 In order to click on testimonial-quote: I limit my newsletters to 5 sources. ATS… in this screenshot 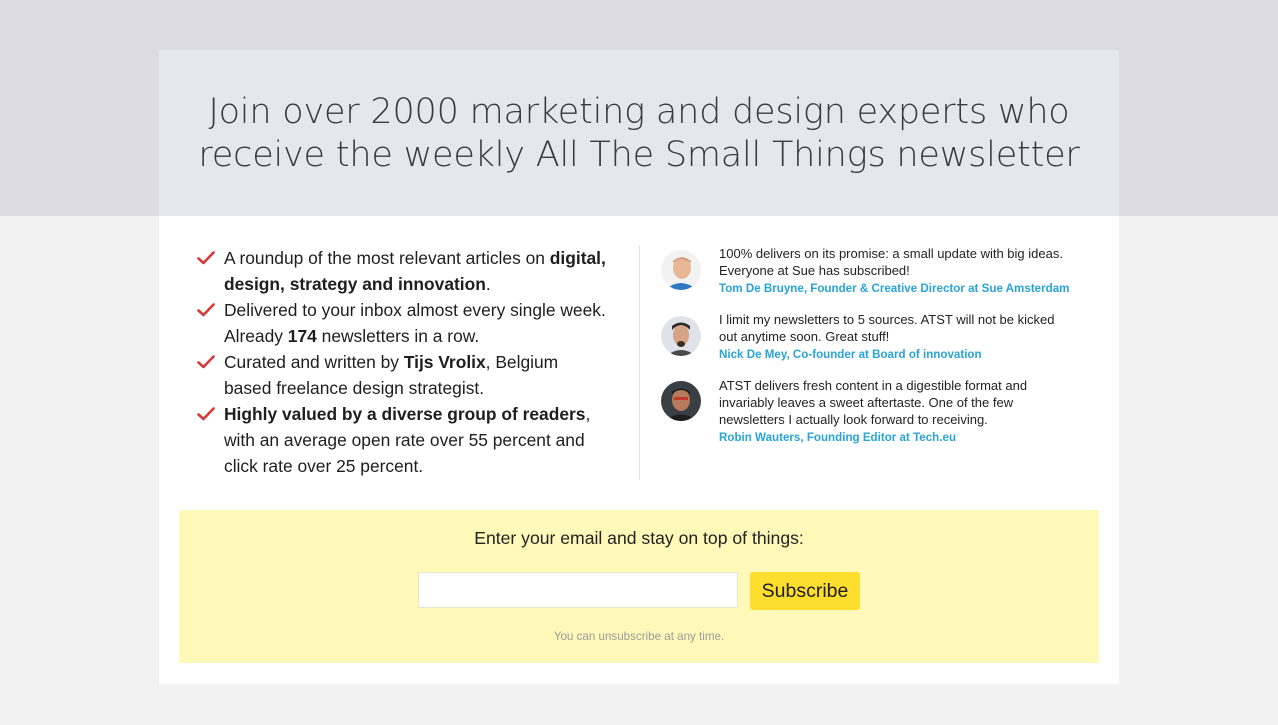, I will do `click(887, 328)`.